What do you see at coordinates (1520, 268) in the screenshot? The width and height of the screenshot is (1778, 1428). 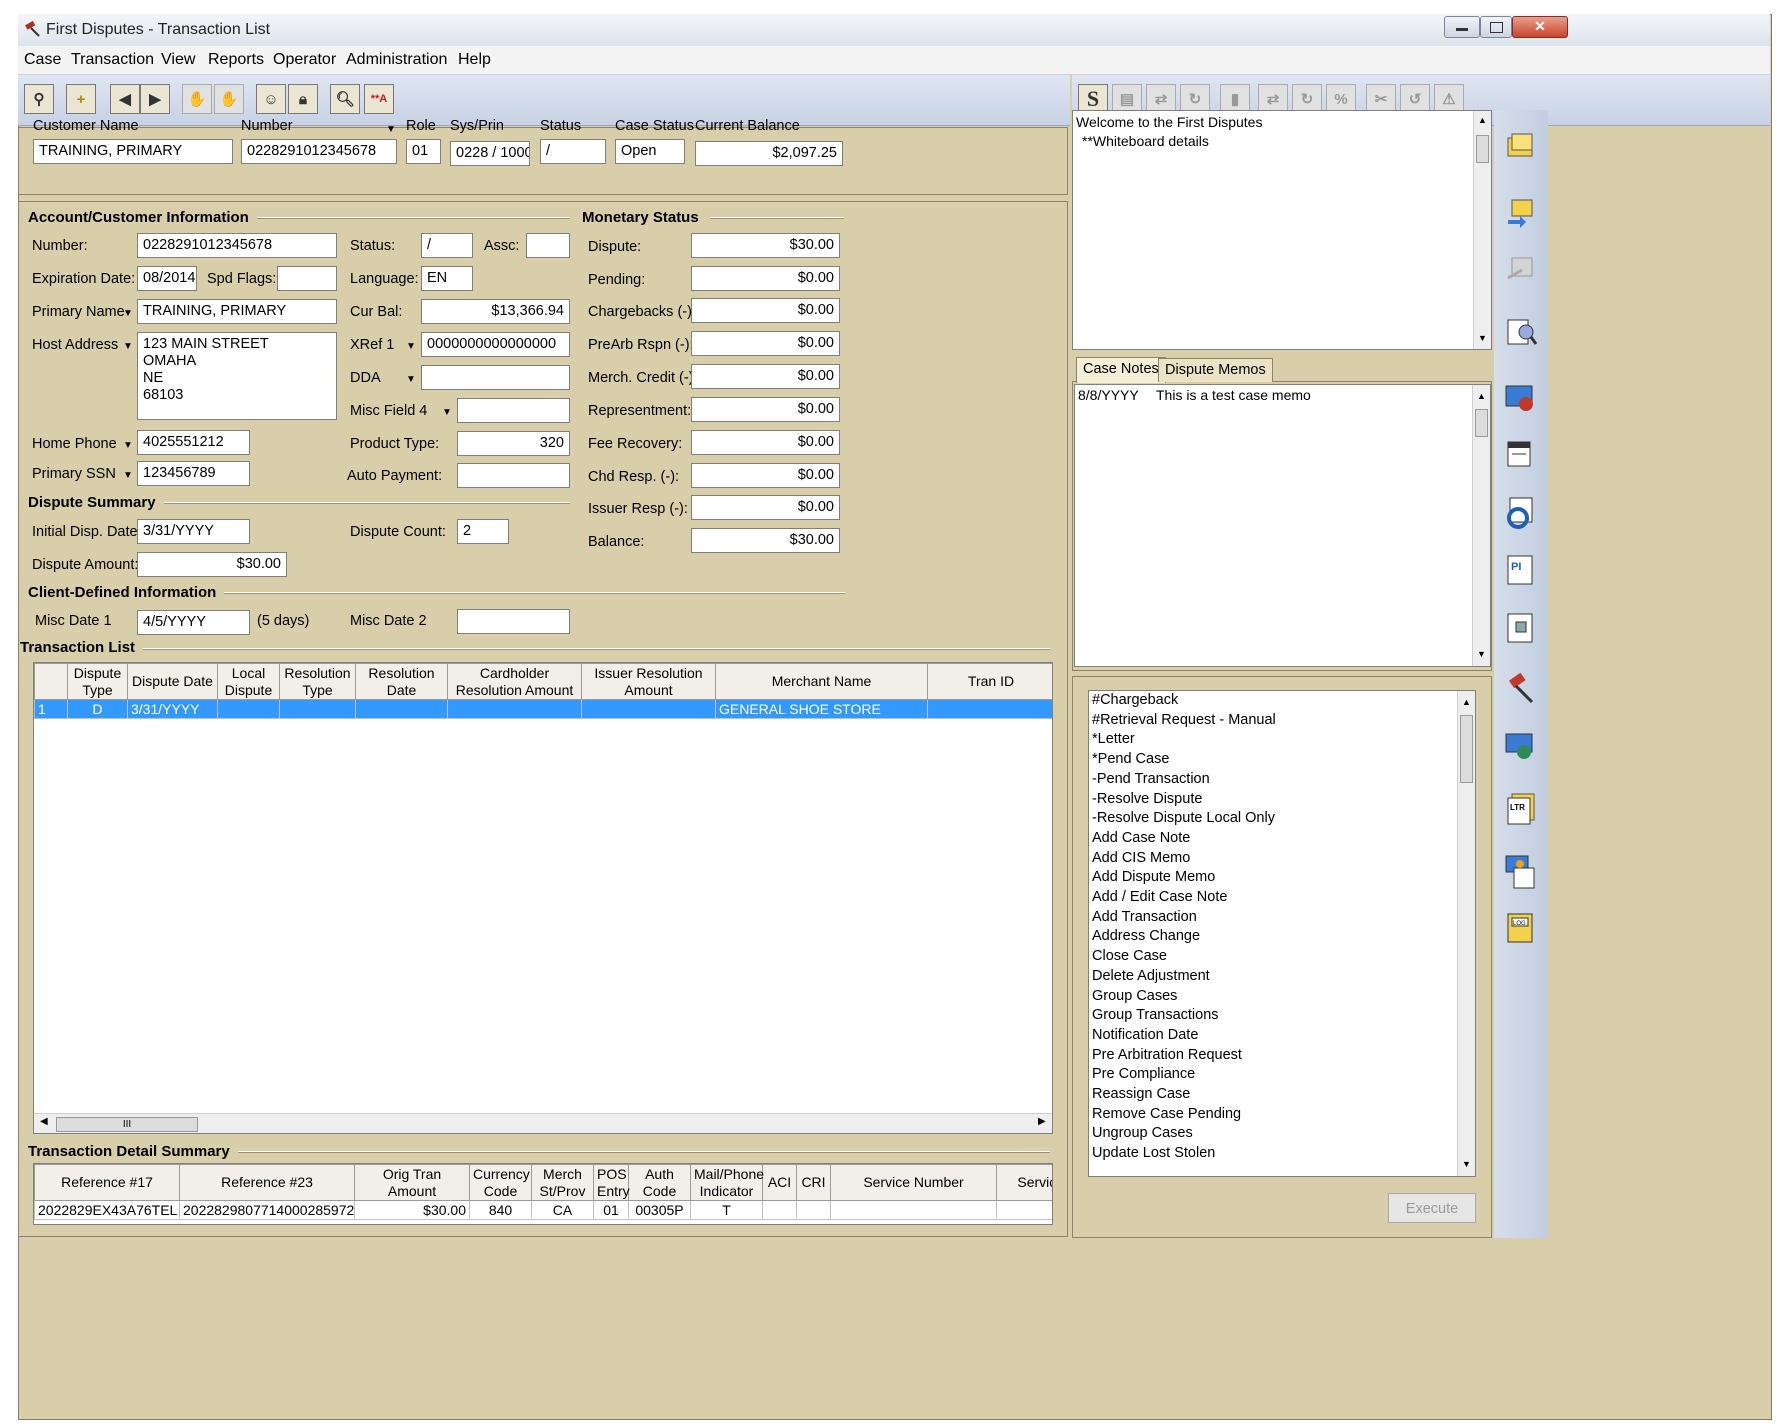 I see `disabled-folders-icon` at bounding box center [1520, 268].